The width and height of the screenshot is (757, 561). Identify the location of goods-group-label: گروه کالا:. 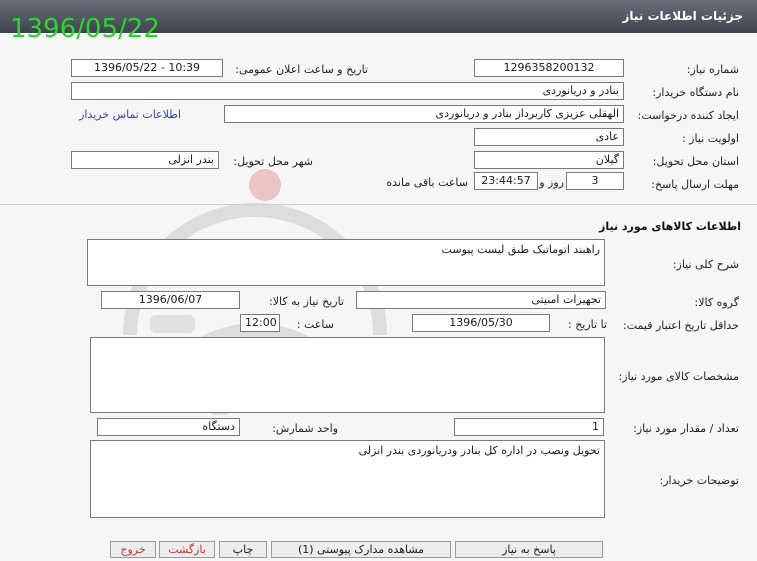
(716, 302).